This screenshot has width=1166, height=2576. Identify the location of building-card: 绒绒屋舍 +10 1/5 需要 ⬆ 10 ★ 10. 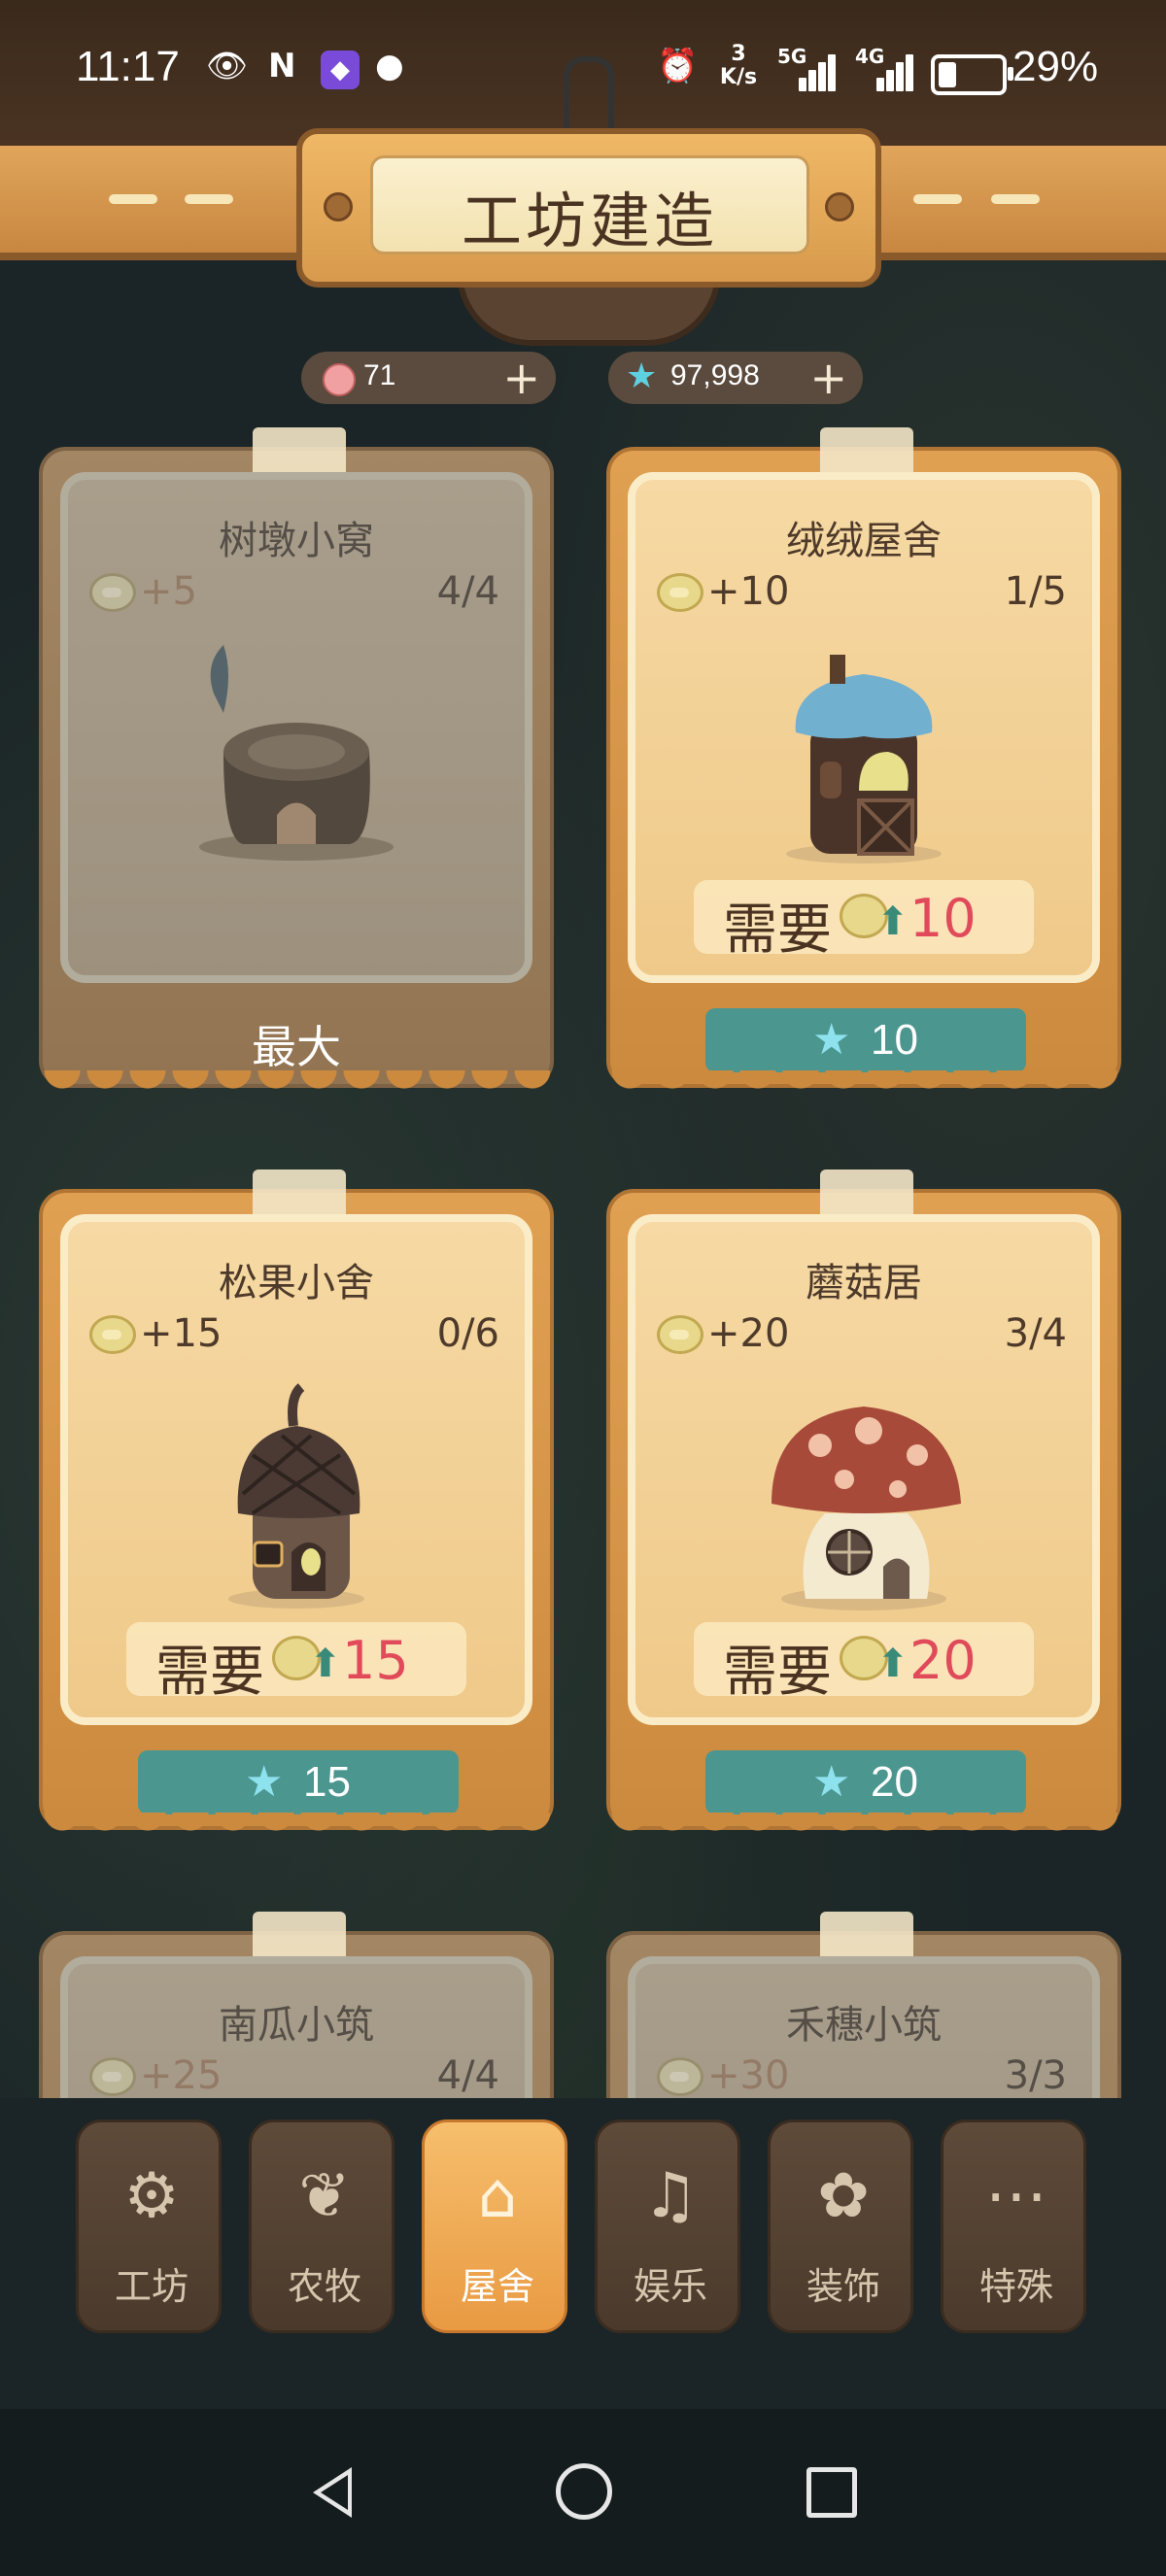
(863, 762).